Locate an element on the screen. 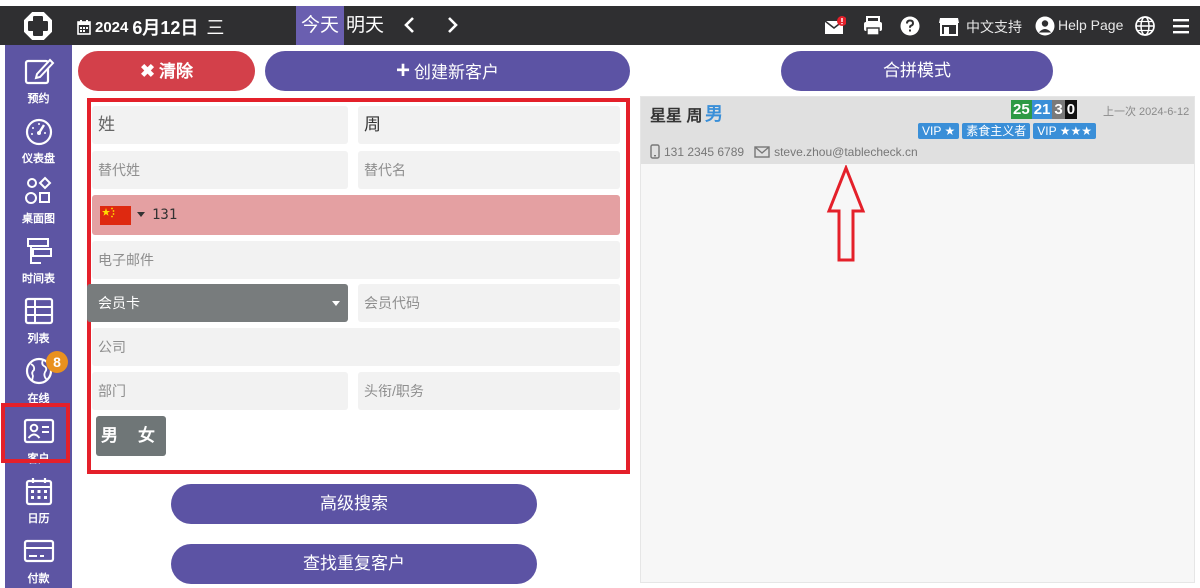 The width and height of the screenshot is (1200, 588). sidebar-item-timeline: 时间表 is located at coordinates (38, 259).